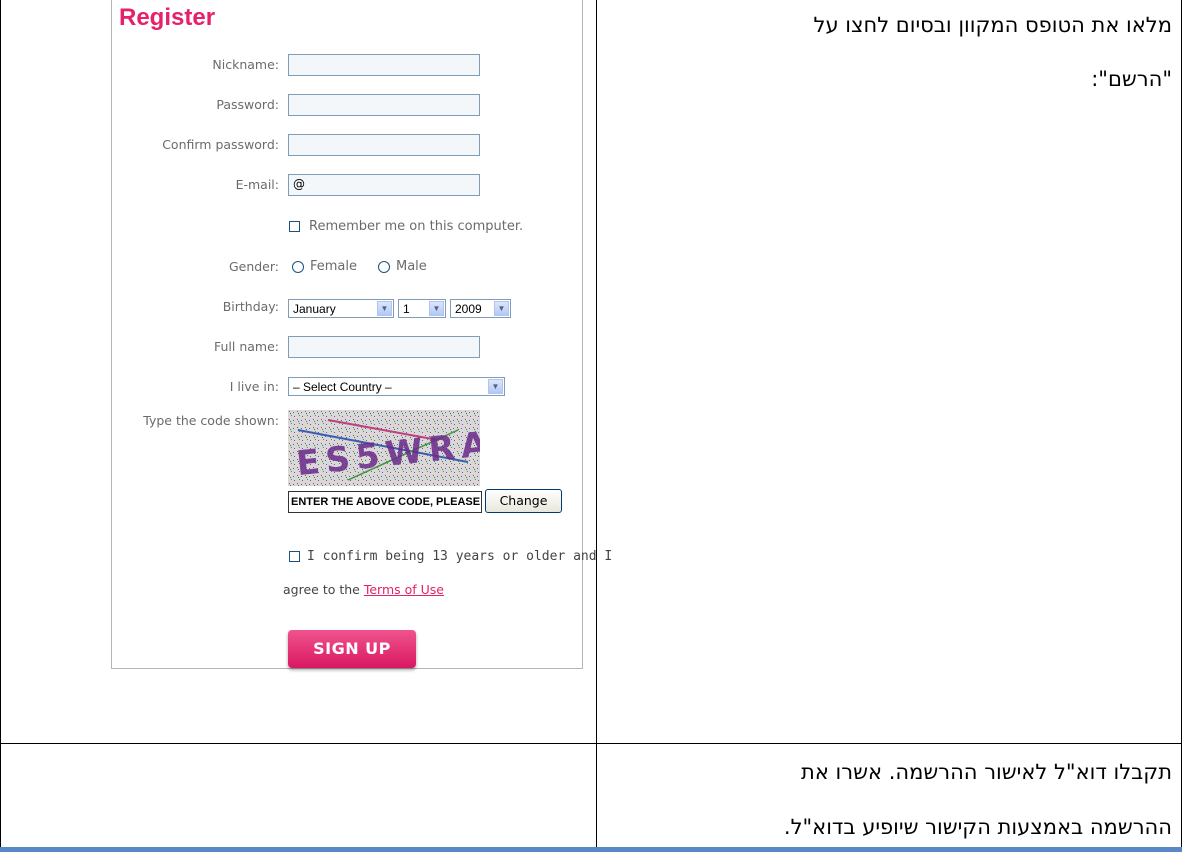  I want to click on gender-male-radio, so click(384, 267).